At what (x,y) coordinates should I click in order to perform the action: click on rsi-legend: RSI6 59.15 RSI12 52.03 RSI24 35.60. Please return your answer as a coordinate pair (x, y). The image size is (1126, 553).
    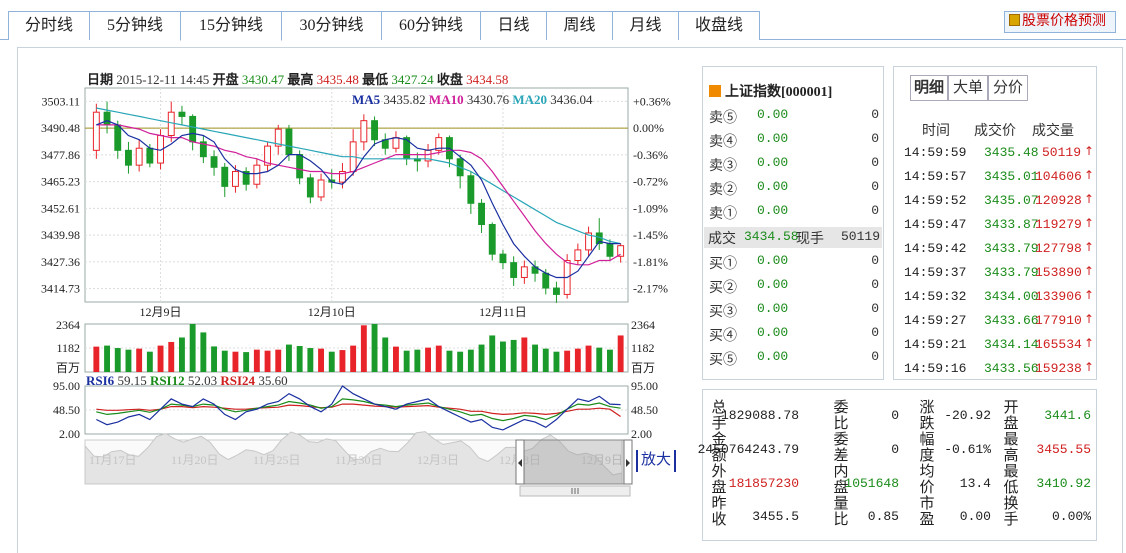
    Looking at the image, I should click on (187, 381).